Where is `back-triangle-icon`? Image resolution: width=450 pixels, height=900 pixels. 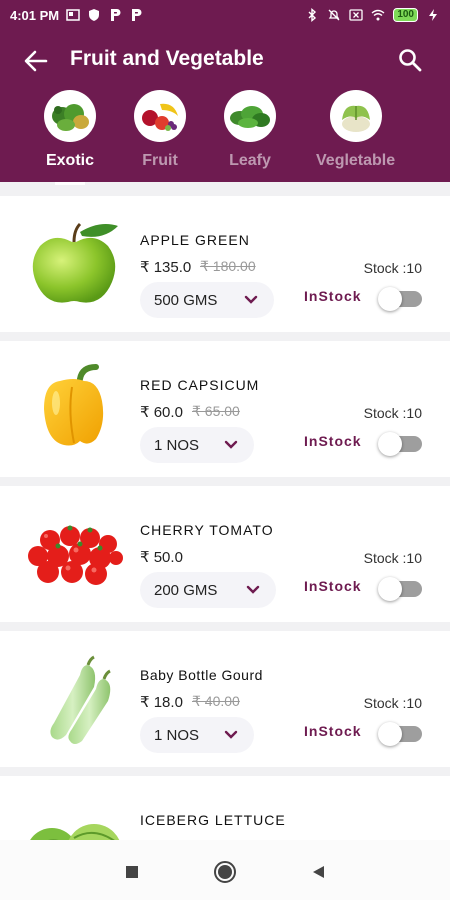 back-triangle-icon is located at coordinates (318, 872).